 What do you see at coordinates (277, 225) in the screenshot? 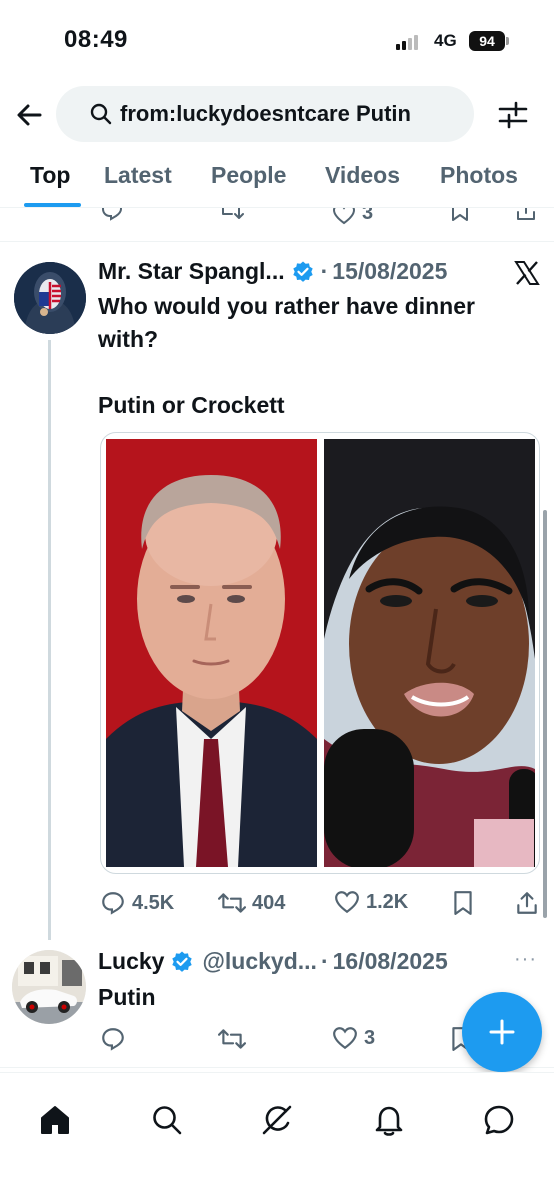
I see `previous-tweet-actions: 3` at bounding box center [277, 225].